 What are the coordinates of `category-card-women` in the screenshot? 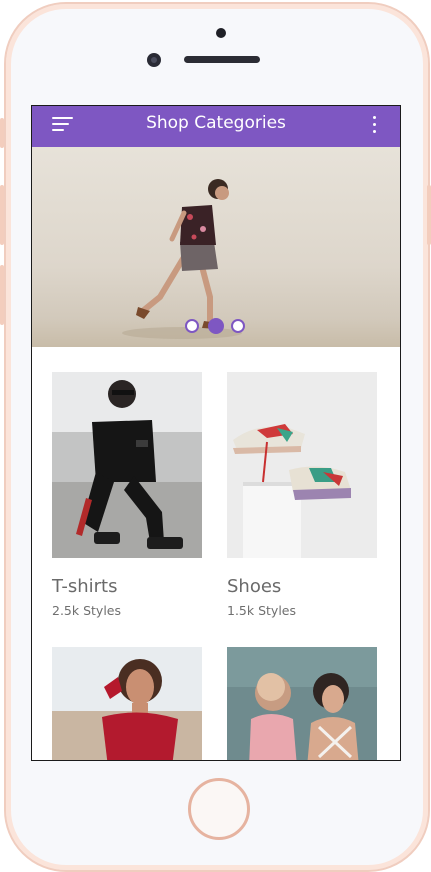 It's located at (302, 703).